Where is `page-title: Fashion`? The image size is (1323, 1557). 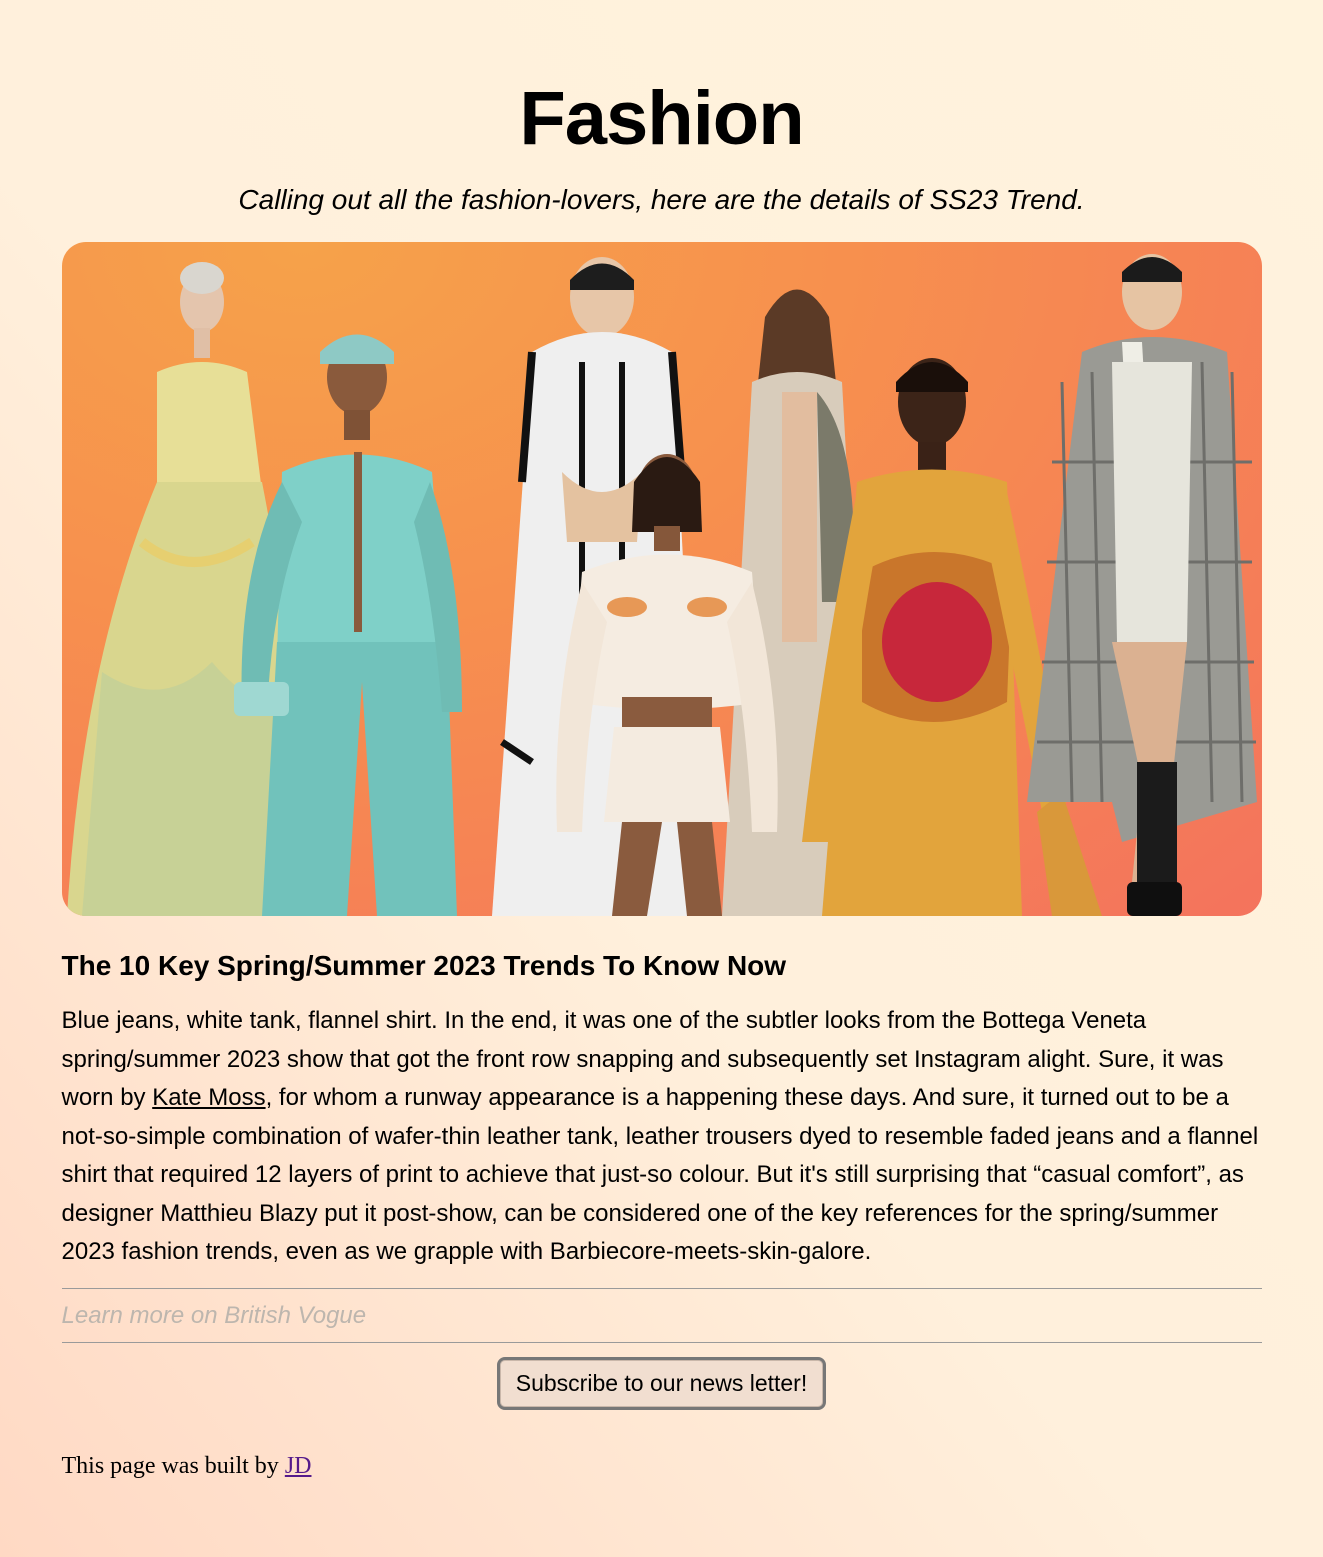
page-title: Fashion is located at coordinates (661, 118).